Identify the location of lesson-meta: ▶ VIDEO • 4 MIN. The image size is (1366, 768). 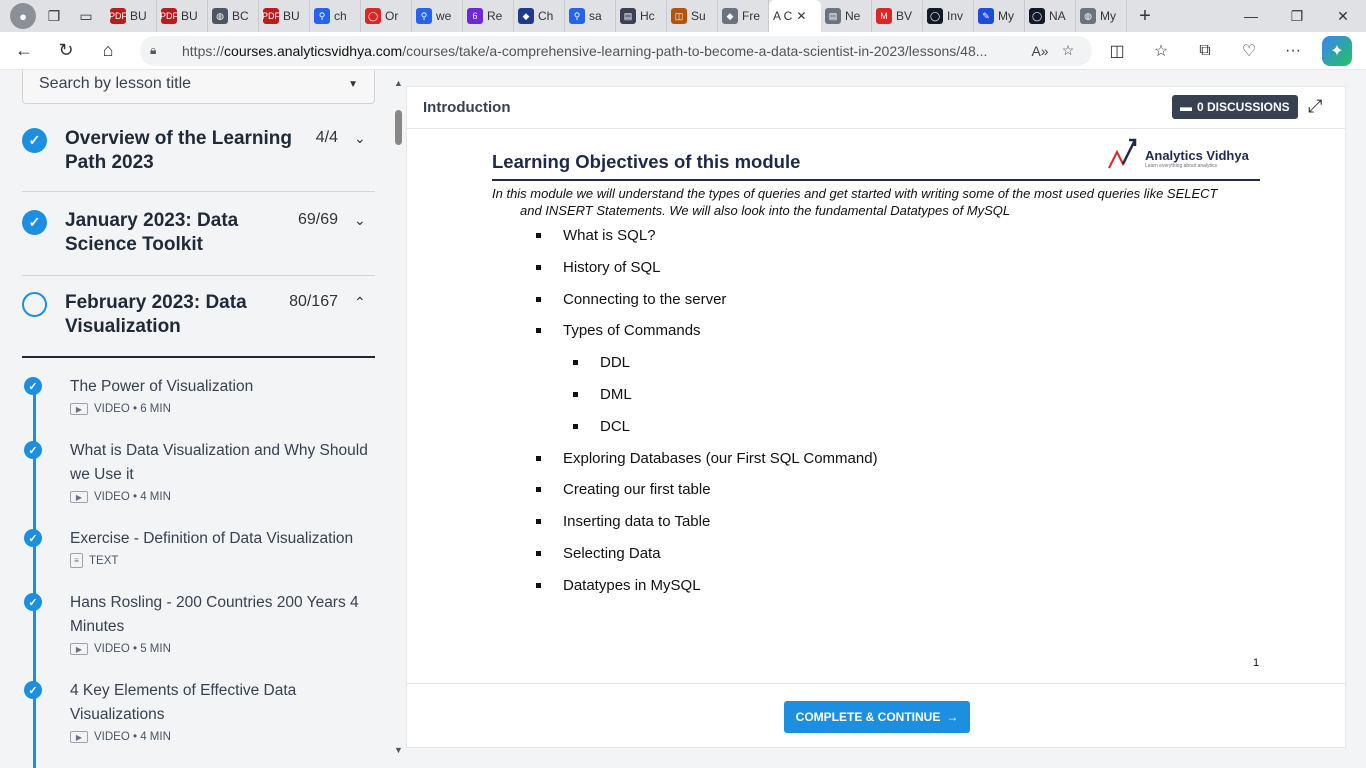
(120, 497).